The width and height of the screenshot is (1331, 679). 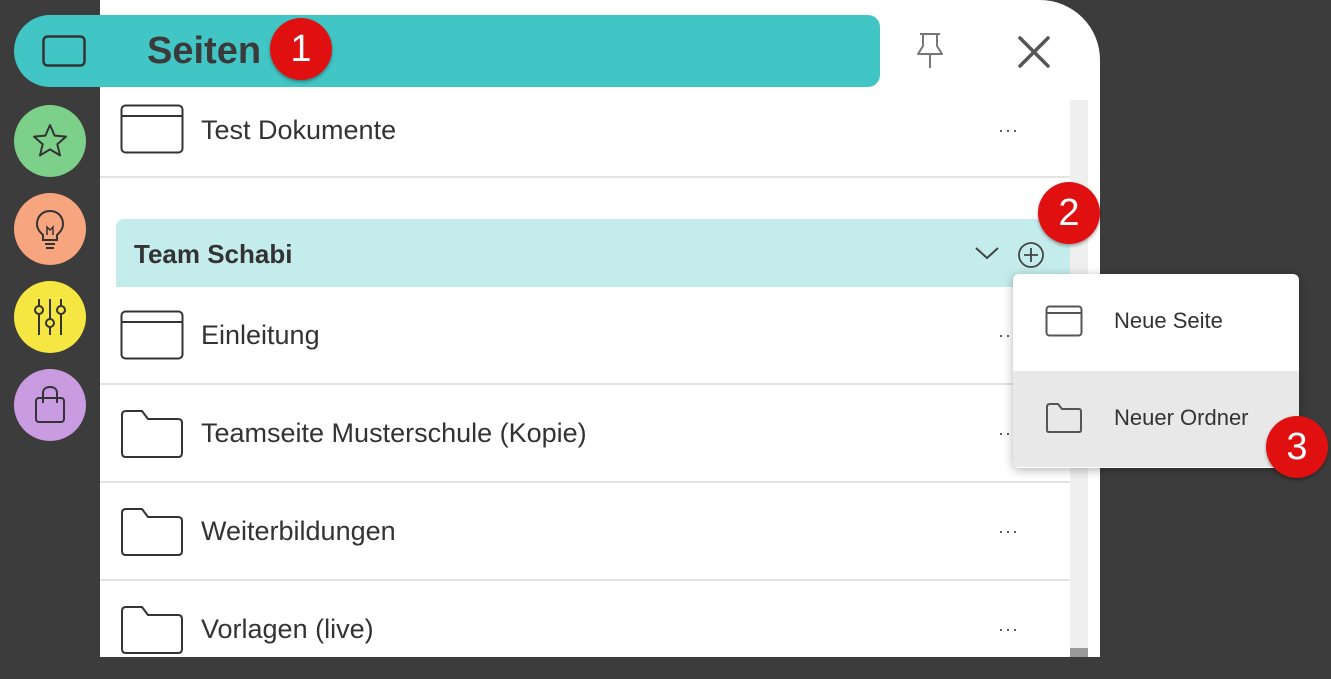 What do you see at coordinates (298, 531) in the screenshot?
I see `folder-row-label: Weiterbildungen` at bounding box center [298, 531].